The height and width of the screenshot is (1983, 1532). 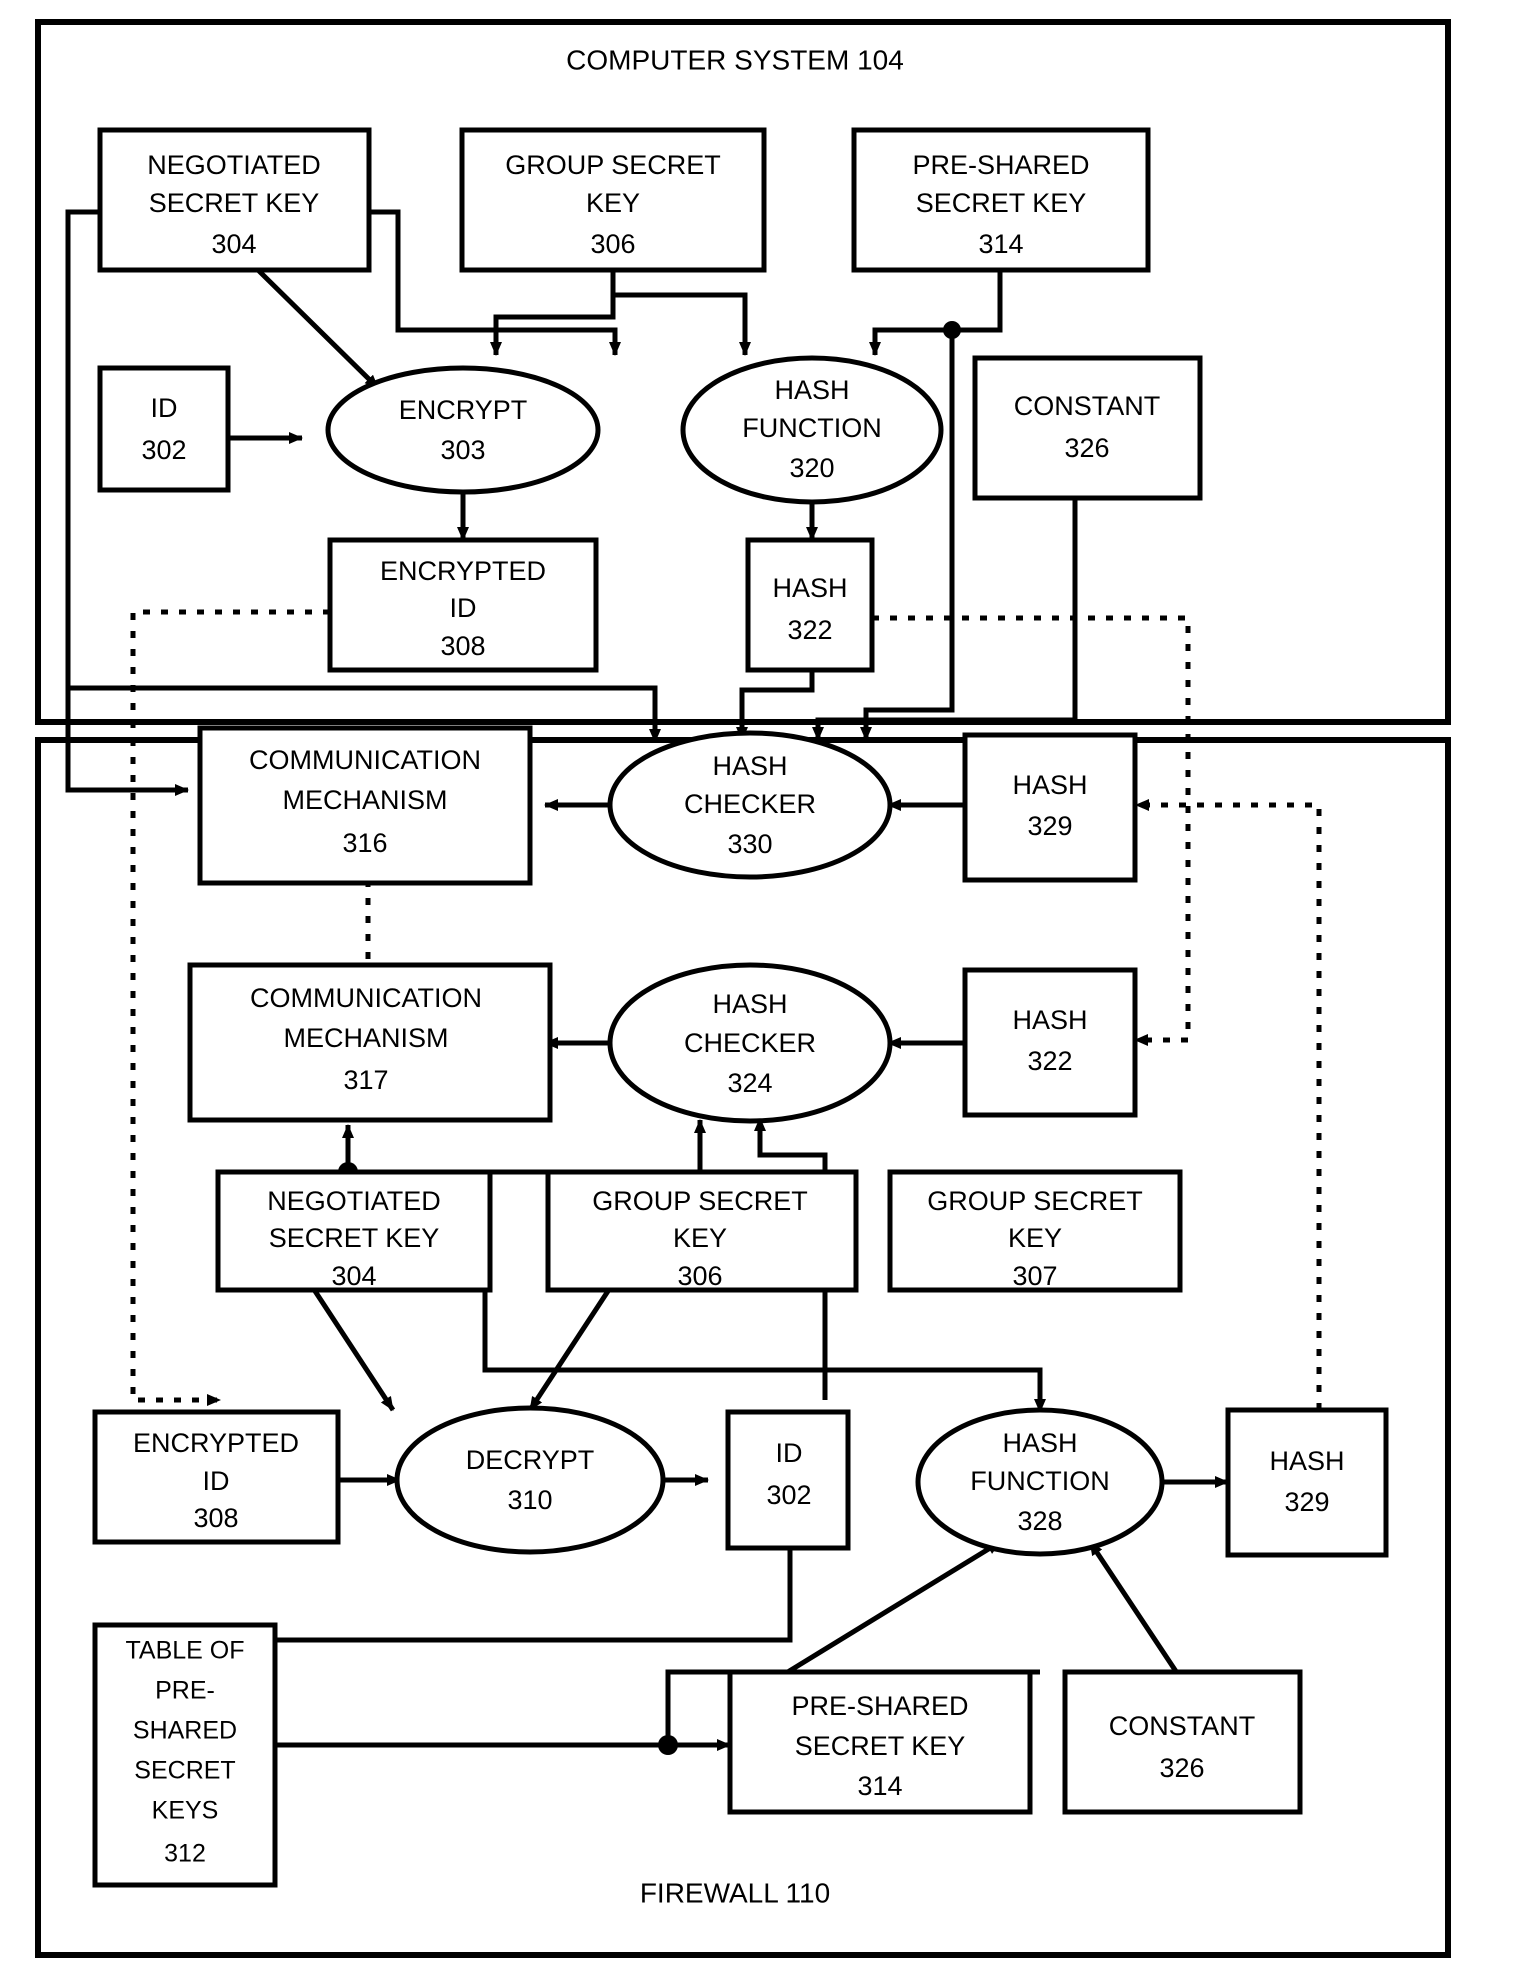 I want to click on wire-nsk304b-to-decrypt310, so click(x=353, y=1349).